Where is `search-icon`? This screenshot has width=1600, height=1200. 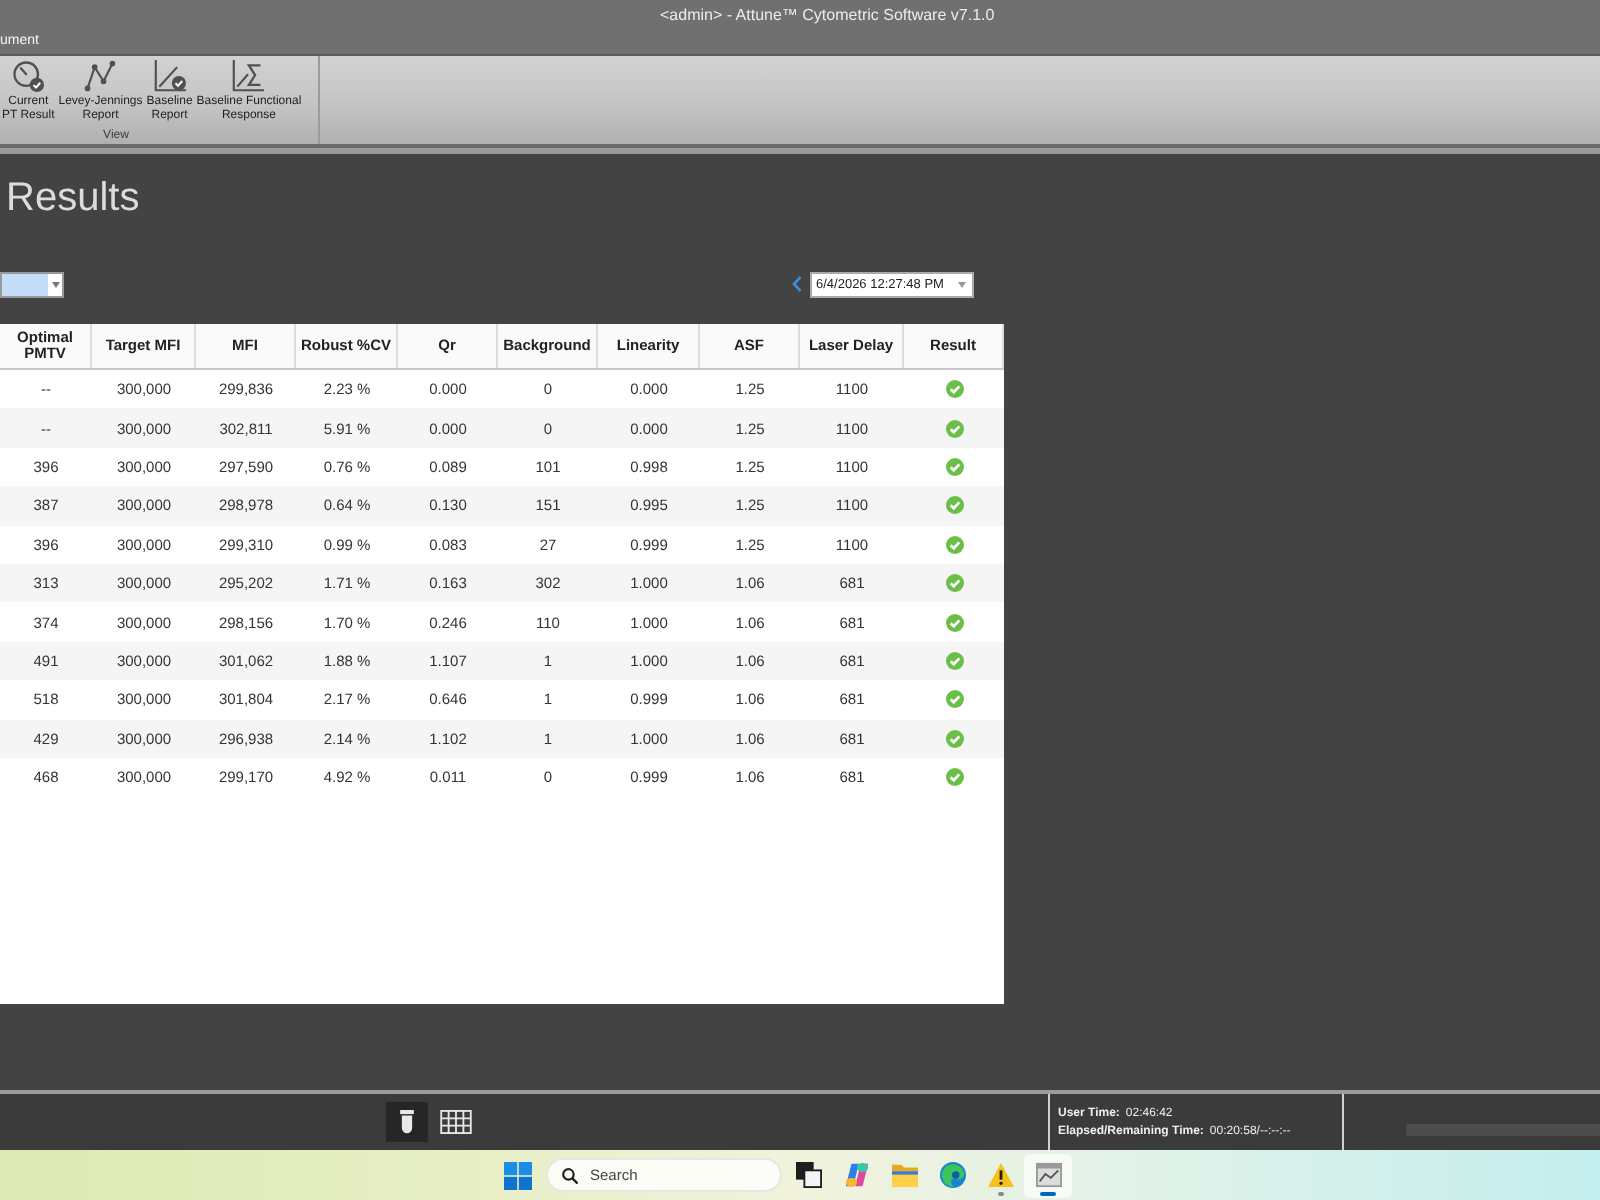 search-icon is located at coordinates (570, 1175).